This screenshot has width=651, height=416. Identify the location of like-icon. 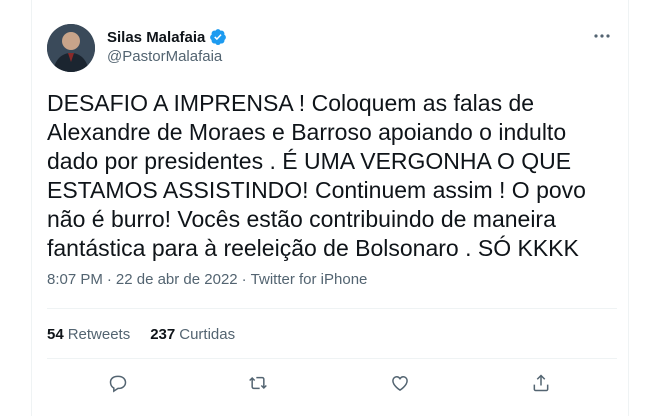
(400, 383).